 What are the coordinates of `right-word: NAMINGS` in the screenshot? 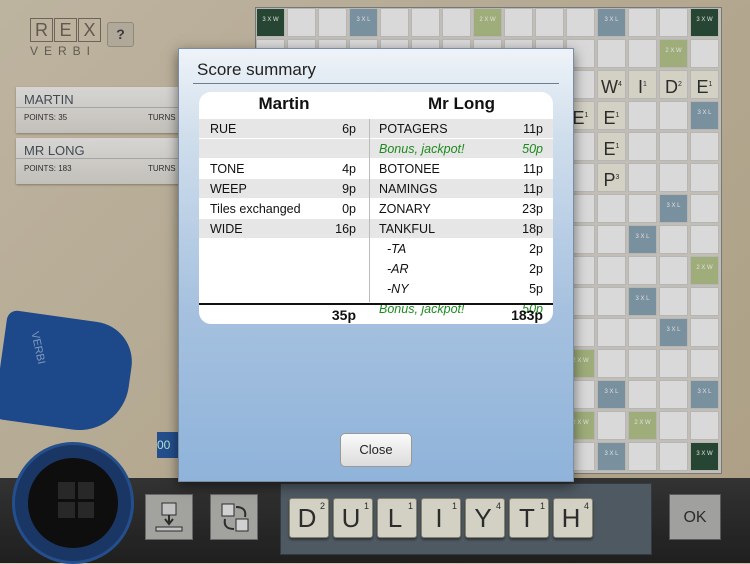 It's located at (408, 189).